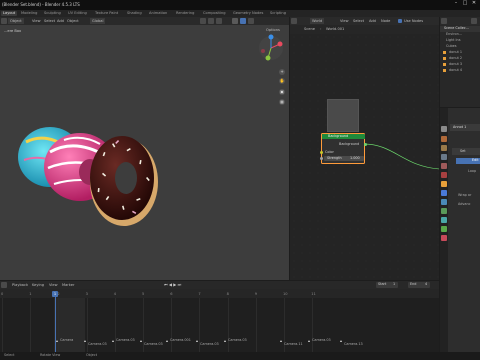  I want to click on scene-tab-icon, so click(444, 166).